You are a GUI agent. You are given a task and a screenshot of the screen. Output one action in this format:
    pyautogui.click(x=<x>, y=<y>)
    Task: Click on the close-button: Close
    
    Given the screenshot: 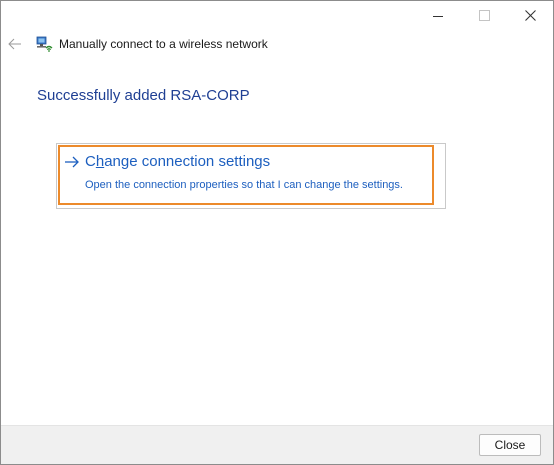 What is the action you would take?
    pyautogui.click(x=510, y=445)
    